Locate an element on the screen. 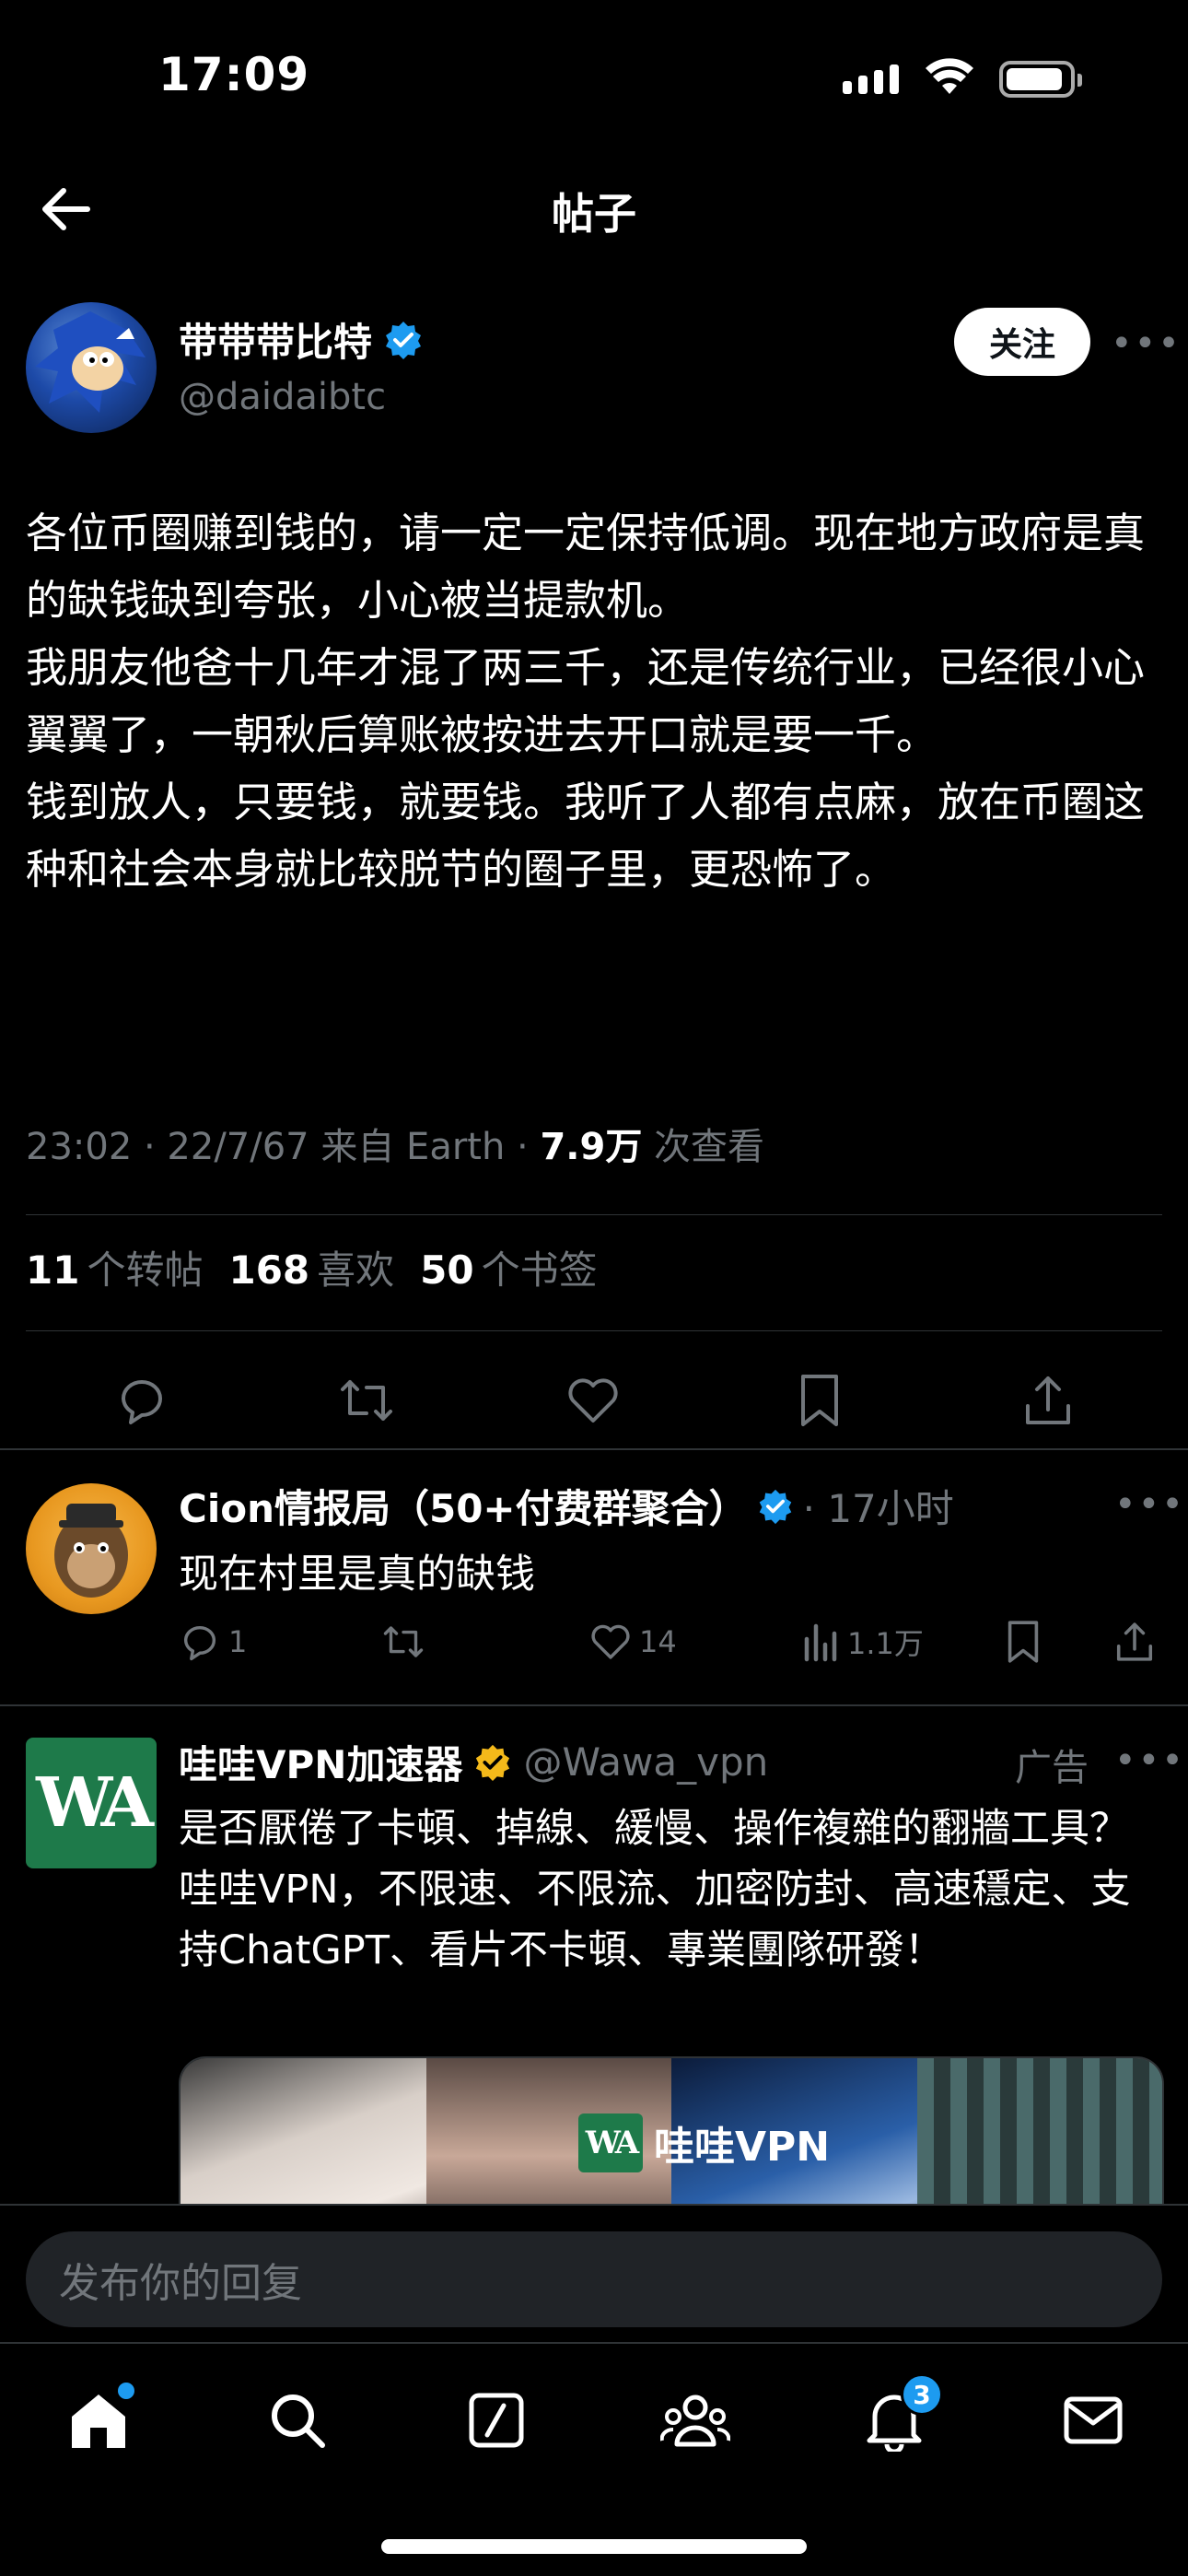  home-indicator is located at coordinates (594, 2546).